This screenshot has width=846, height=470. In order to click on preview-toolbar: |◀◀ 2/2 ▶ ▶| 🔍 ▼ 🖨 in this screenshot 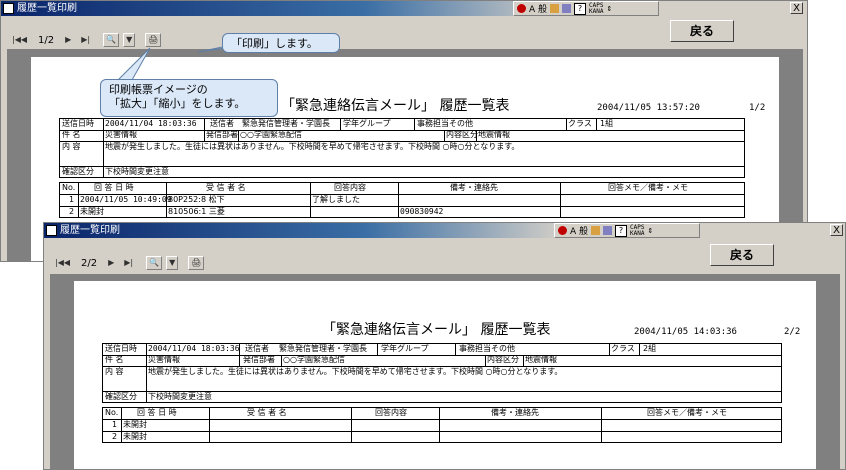, I will do `click(128, 263)`.